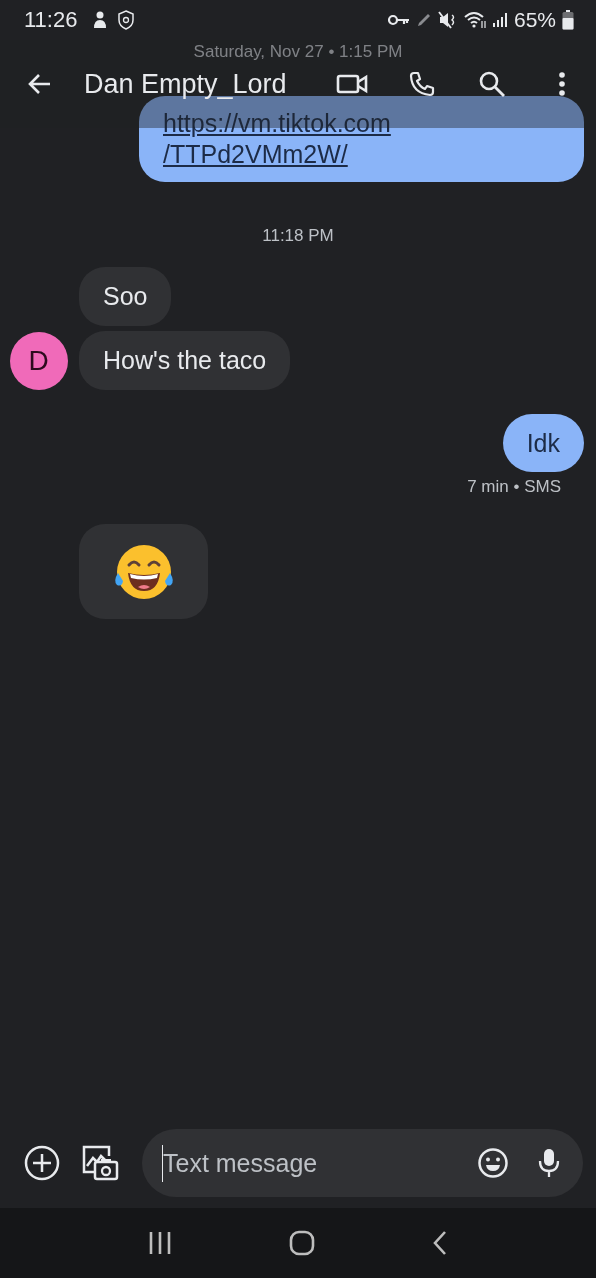 This screenshot has width=596, height=1278. I want to click on back-nav-button, so click(439, 1243).